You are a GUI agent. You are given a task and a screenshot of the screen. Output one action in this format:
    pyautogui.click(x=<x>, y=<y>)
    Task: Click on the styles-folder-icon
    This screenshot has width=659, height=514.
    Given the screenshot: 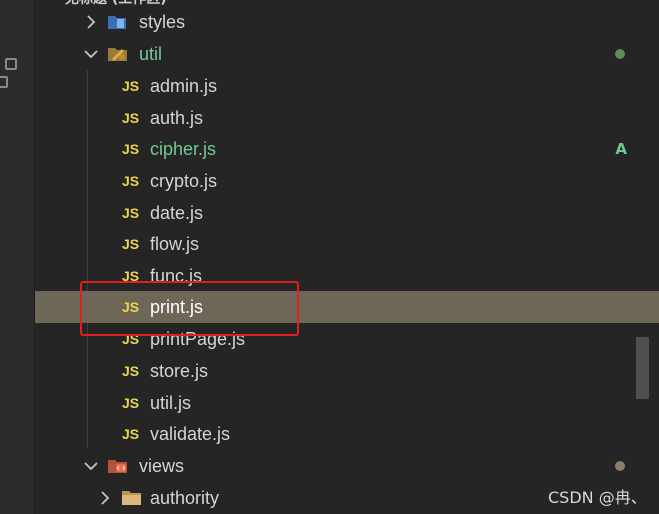 What is the action you would take?
    pyautogui.click(x=118, y=22)
    